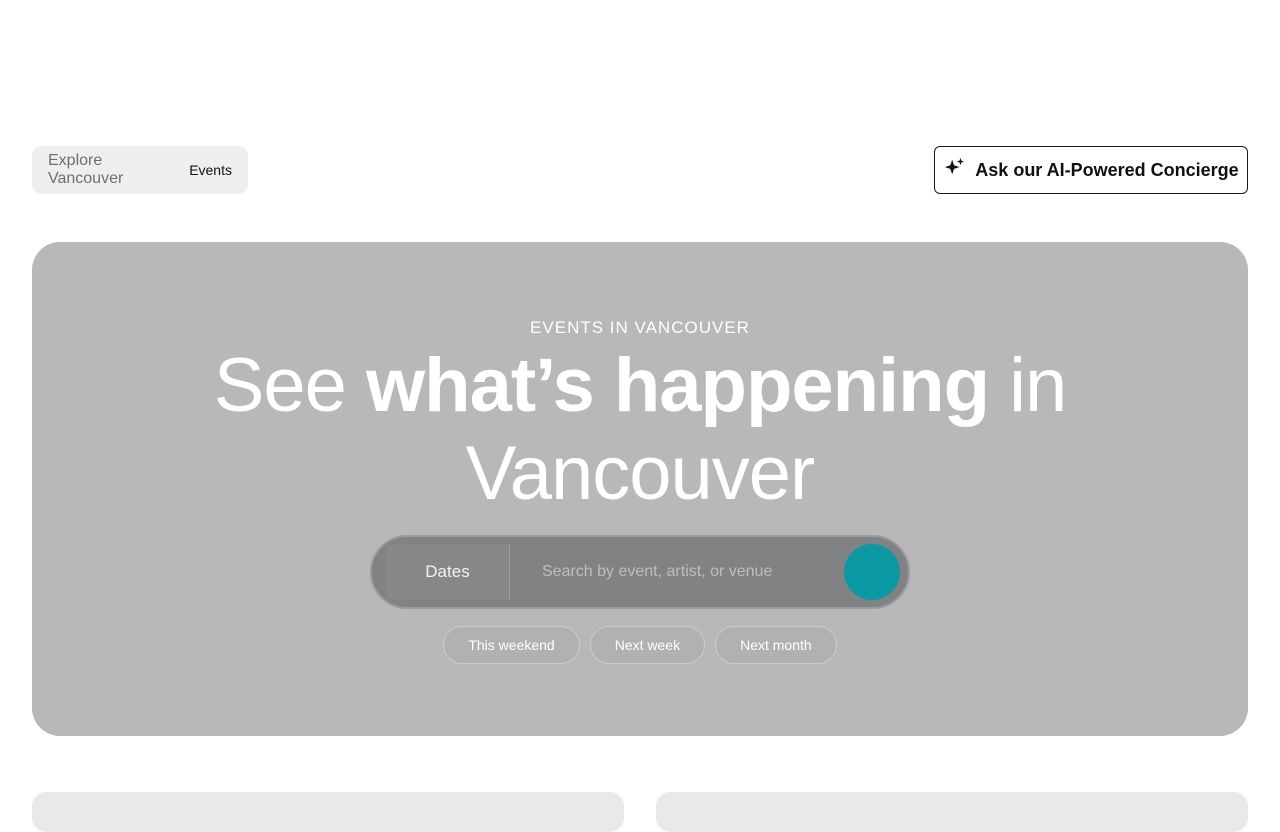 The width and height of the screenshot is (1280, 832). I want to click on chip-next-week: Next week, so click(647, 645).